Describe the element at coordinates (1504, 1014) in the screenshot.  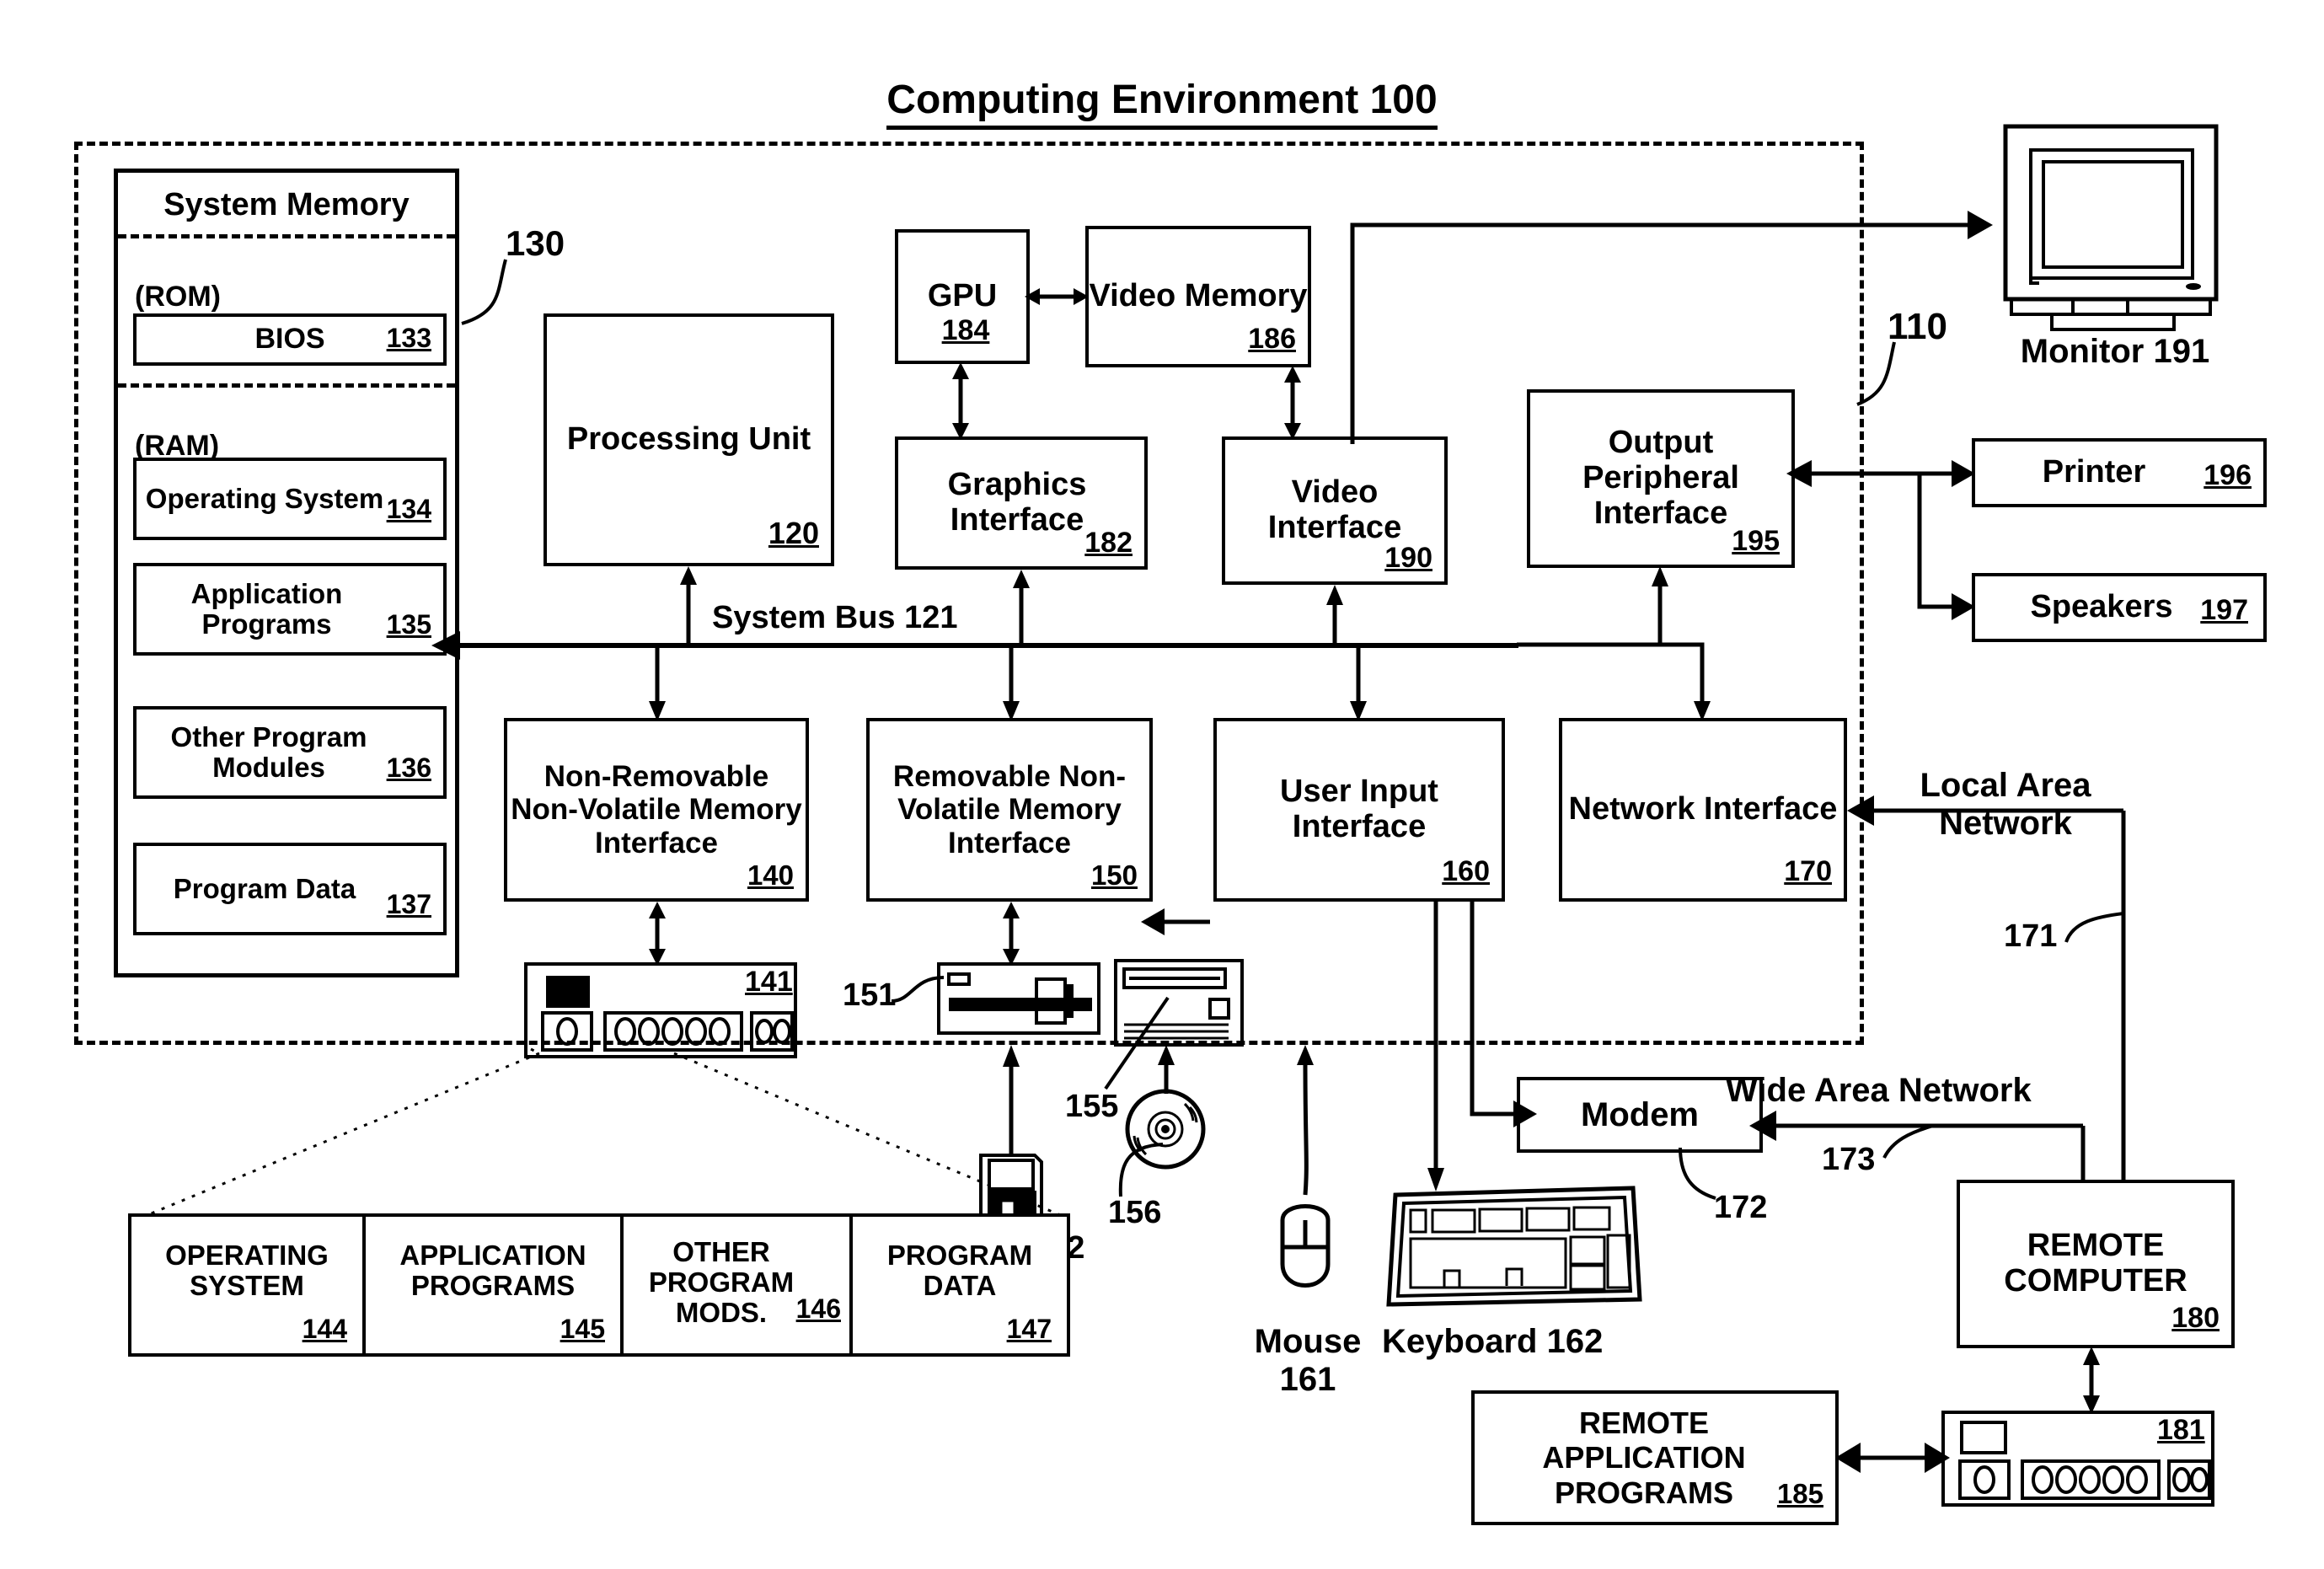
I see `userinput-modem-path` at that location.